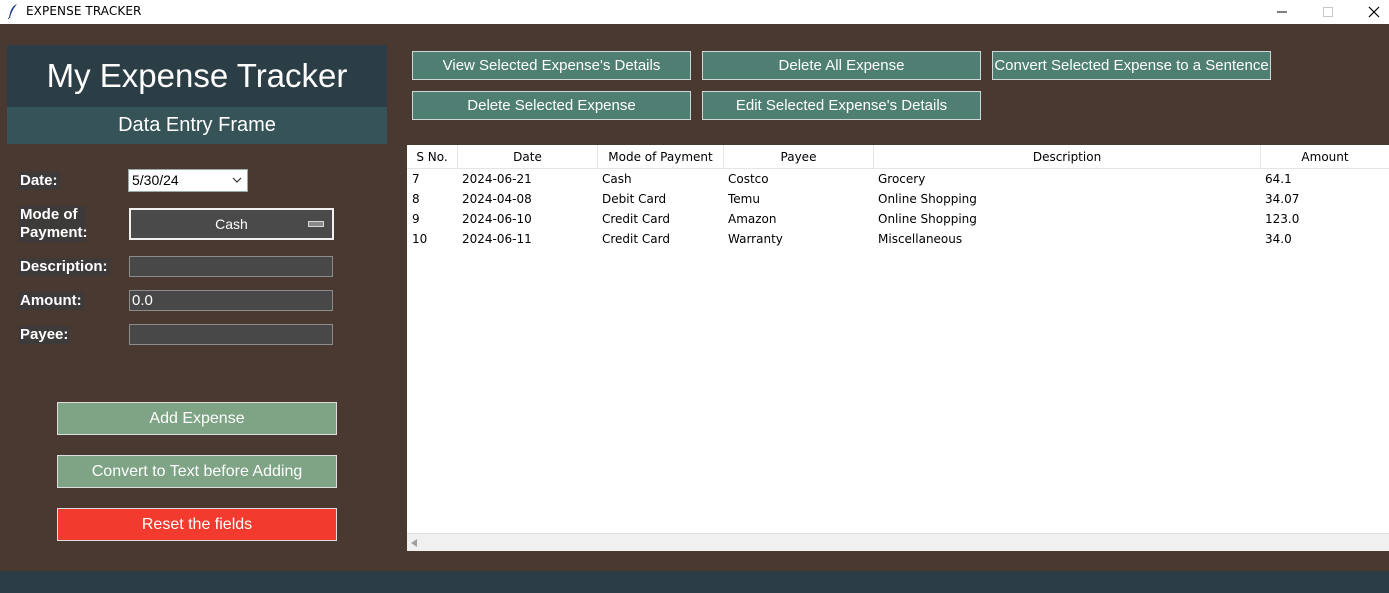 This screenshot has height=593, width=1389. I want to click on cell-payee: Costco, so click(748, 179).